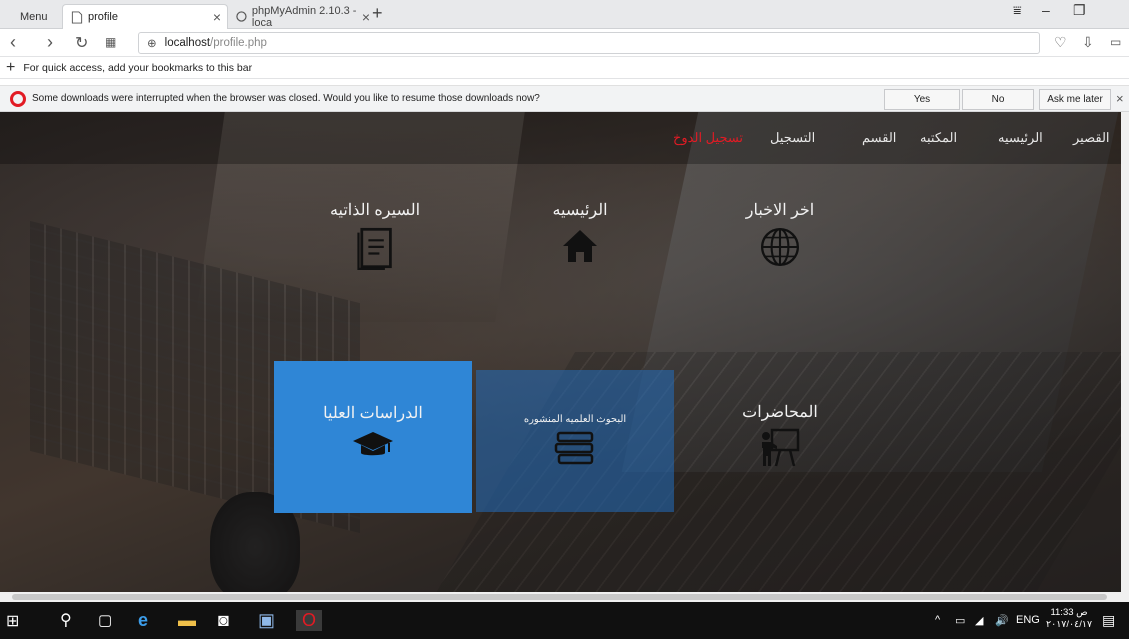  What do you see at coordinates (1079, 10) in the screenshot?
I see `restore-icon: ❐` at bounding box center [1079, 10].